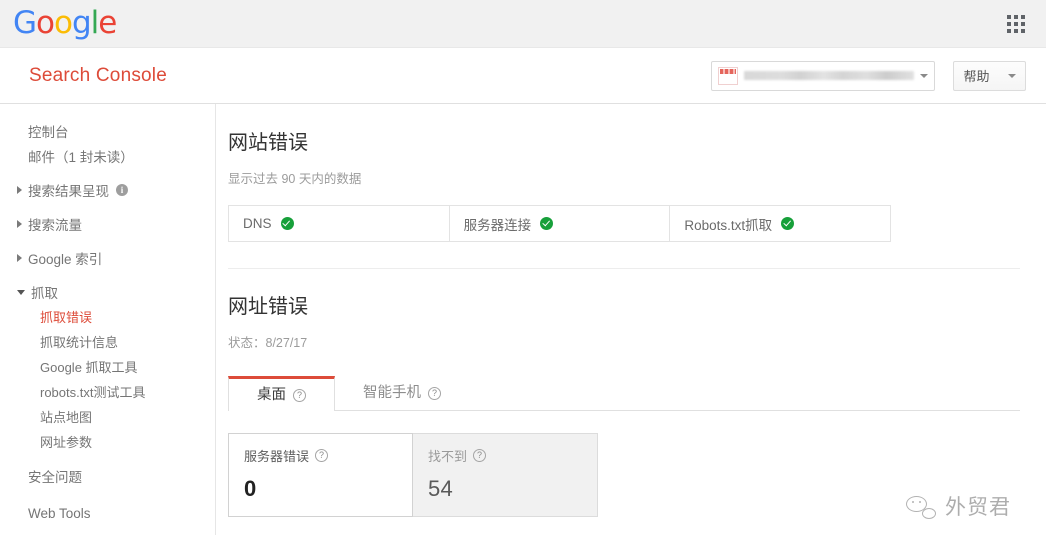 This screenshot has width=1046, height=535. I want to click on status-cell-label: 服务器连接, so click(497, 225).